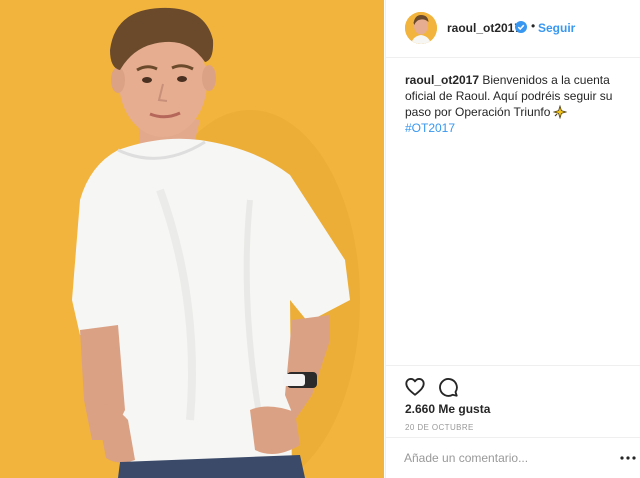 The height and width of the screenshot is (478, 640). I want to click on hashtag-link: #OT2017, so click(519, 128).